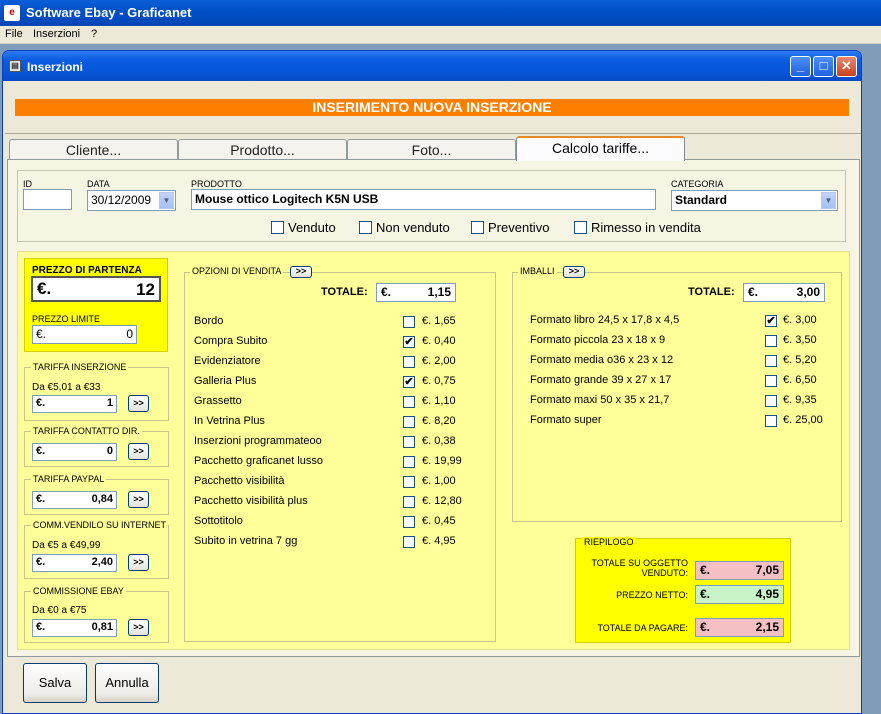 Image resolution: width=881 pixels, height=714 pixels. Describe the element at coordinates (84, 334) in the screenshot. I see `prezzo-limite-field: €. 0` at that location.